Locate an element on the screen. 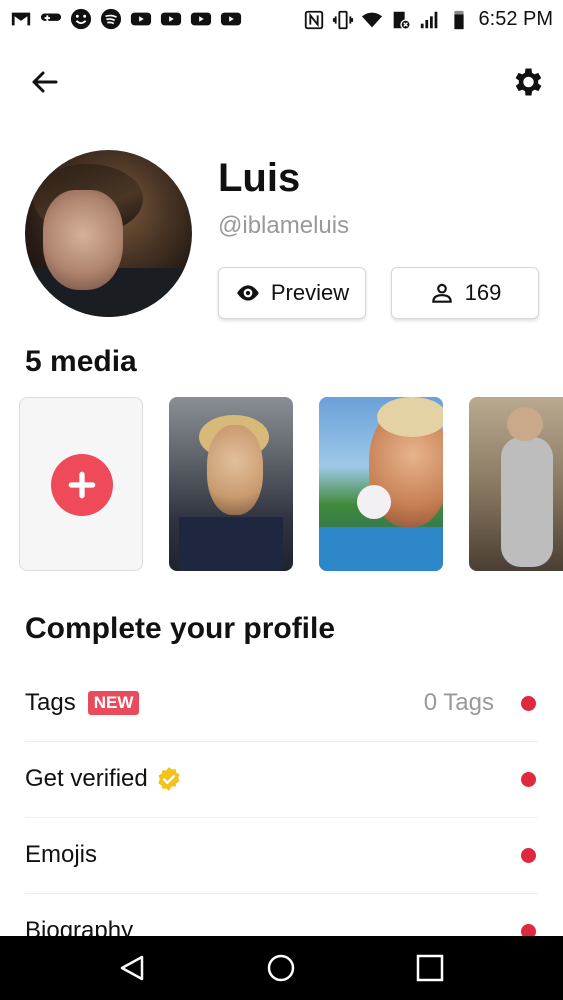 Image resolution: width=563 pixels, height=1000 pixels. preview-button: Preview is located at coordinates (292, 293).